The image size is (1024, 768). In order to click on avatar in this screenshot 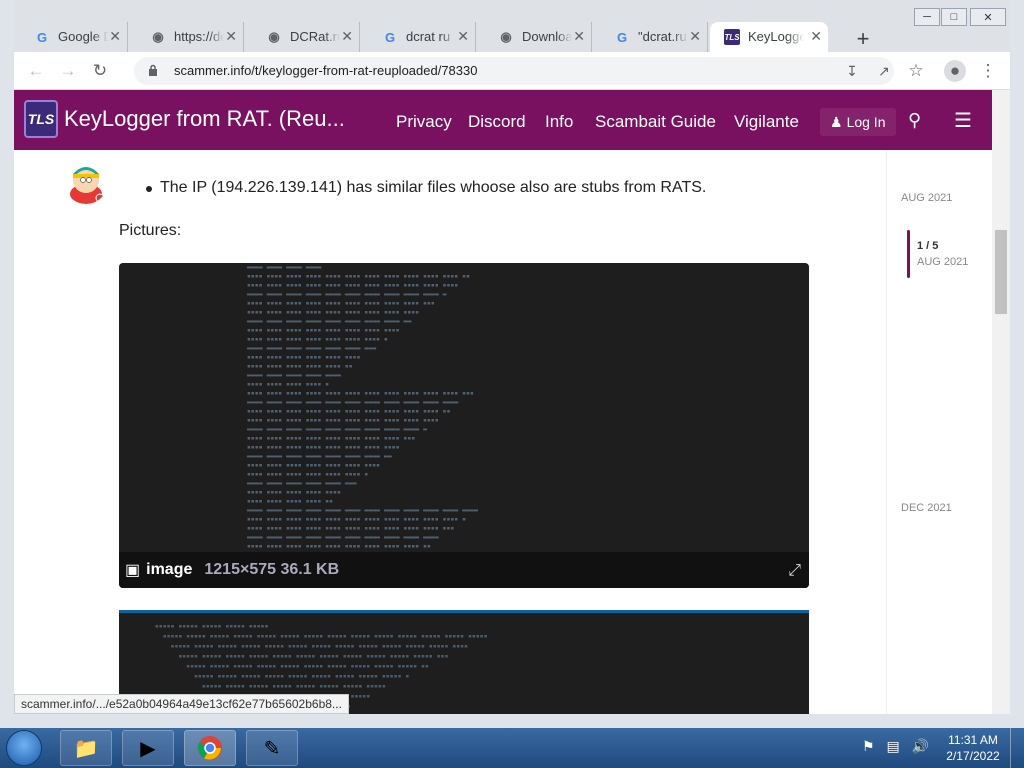, I will do `click(86, 182)`.